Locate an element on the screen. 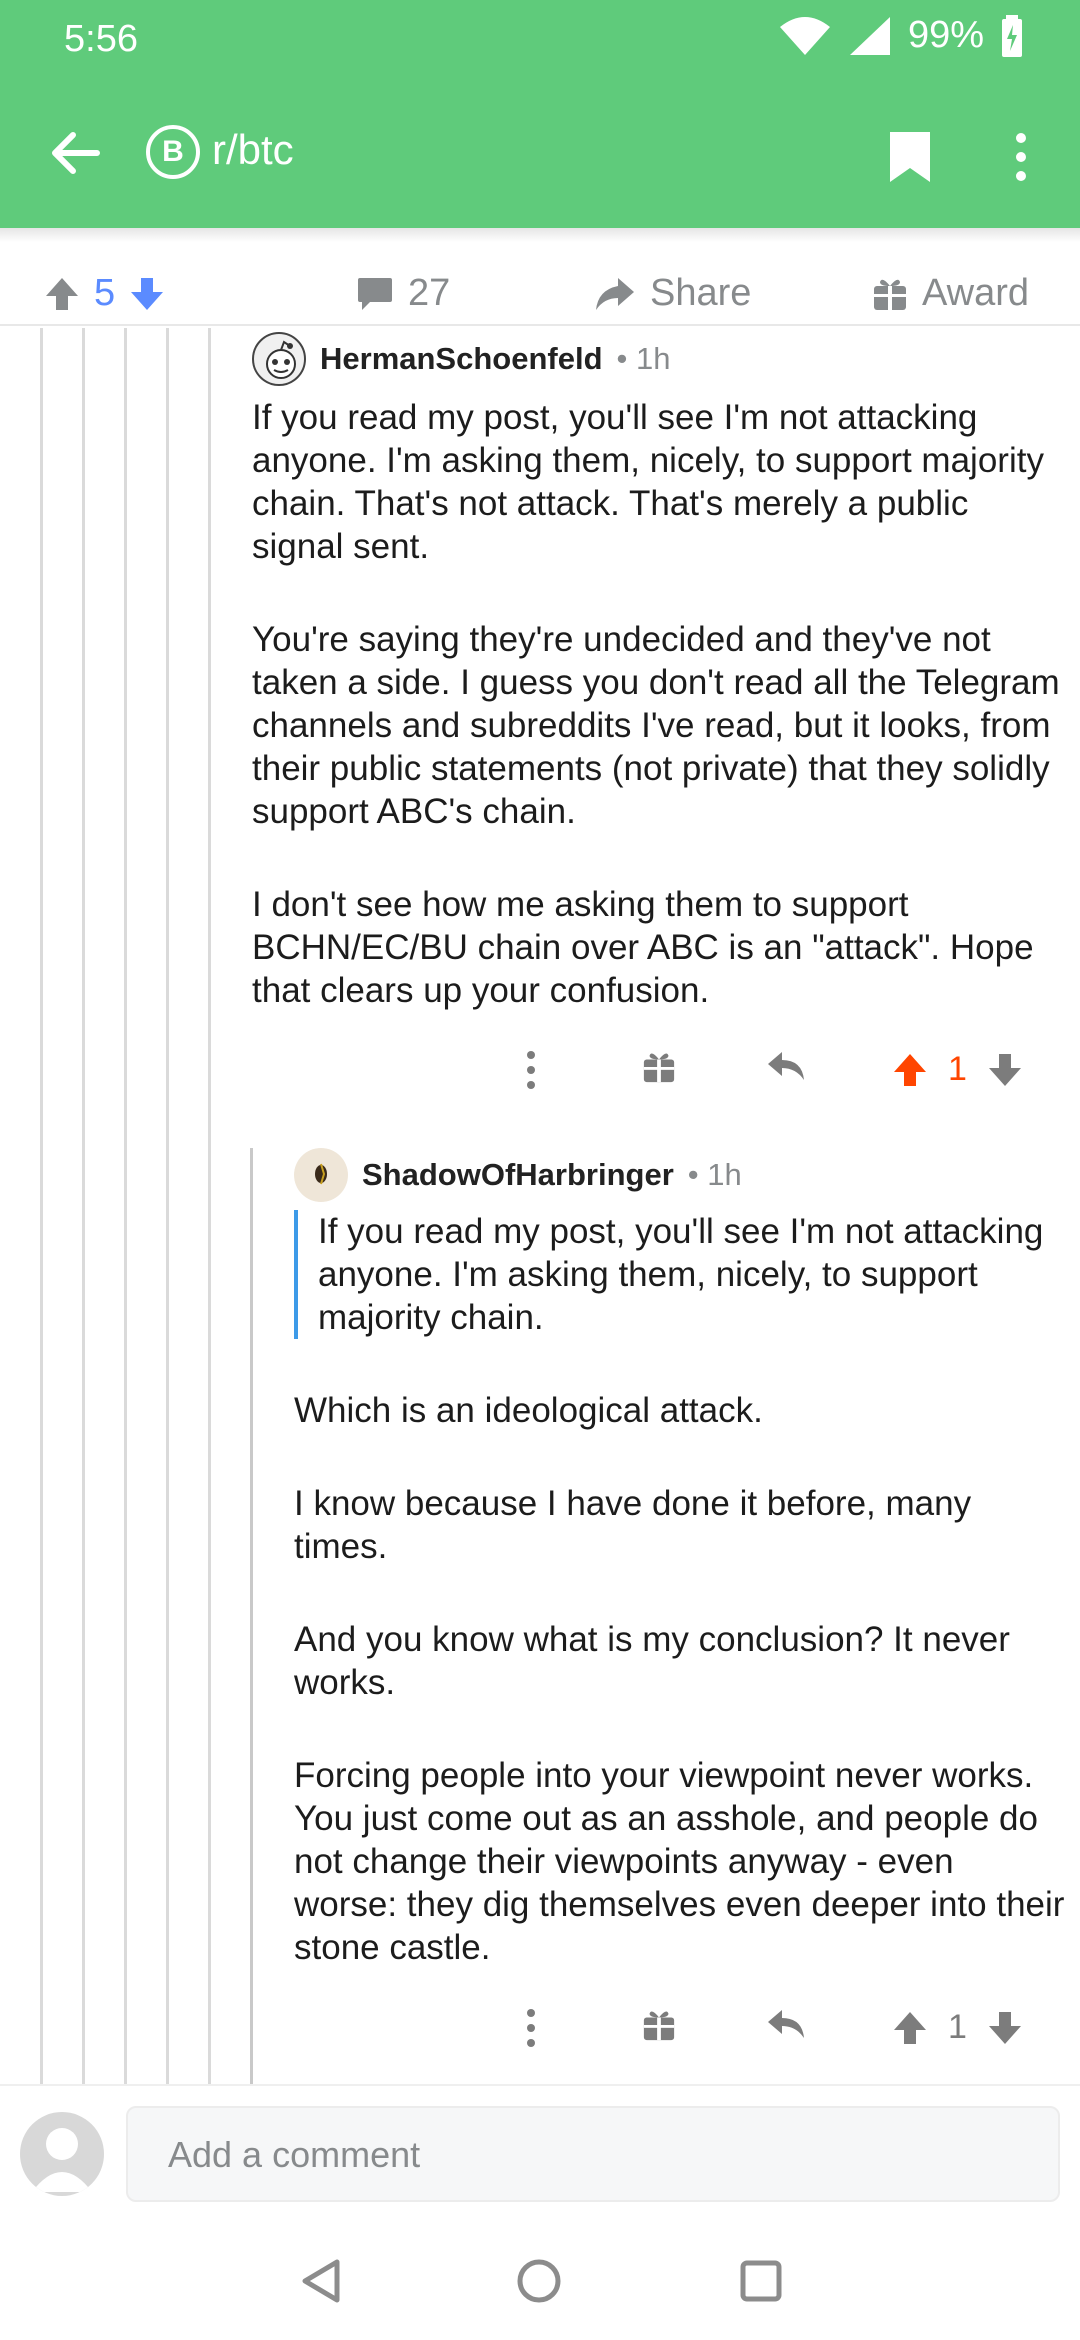 The image size is (1080, 2340). back-button is located at coordinates (75, 153).